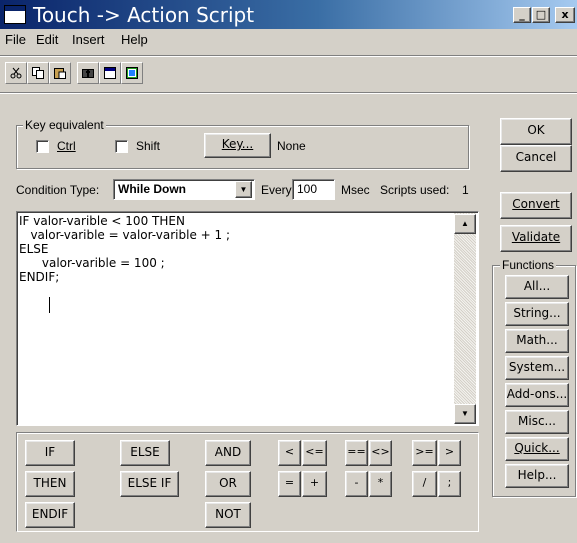 The height and width of the screenshot is (543, 577). Describe the element at coordinates (88, 73) in the screenshot. I see `find-icon` at that location.